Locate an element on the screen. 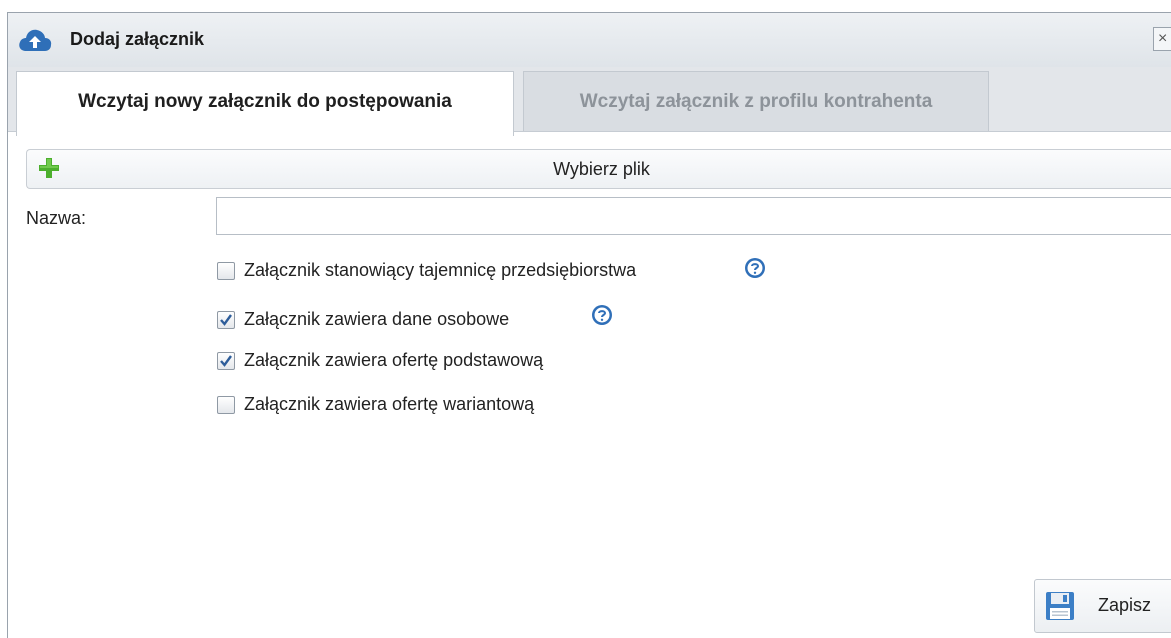  name-input is located at coordinates (693, 216).